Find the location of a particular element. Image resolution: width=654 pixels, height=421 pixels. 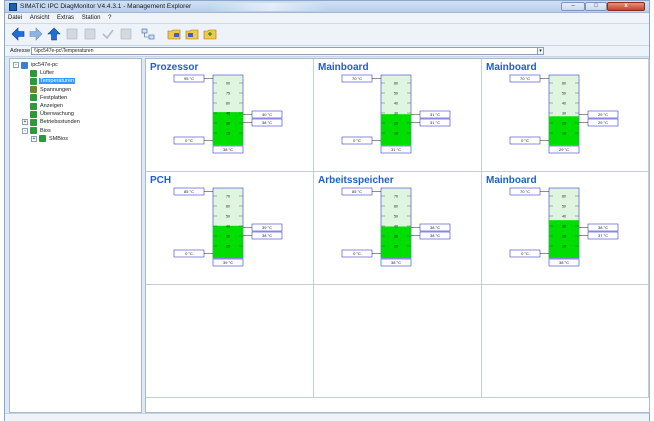

tree-item: Spannungen is located at coordinates (47, 90).